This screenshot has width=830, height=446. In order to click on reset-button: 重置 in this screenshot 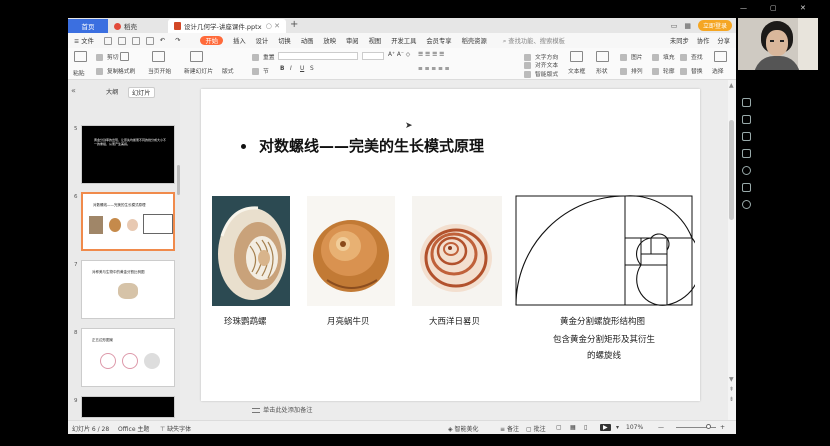, I will do `click(263, 56)`.